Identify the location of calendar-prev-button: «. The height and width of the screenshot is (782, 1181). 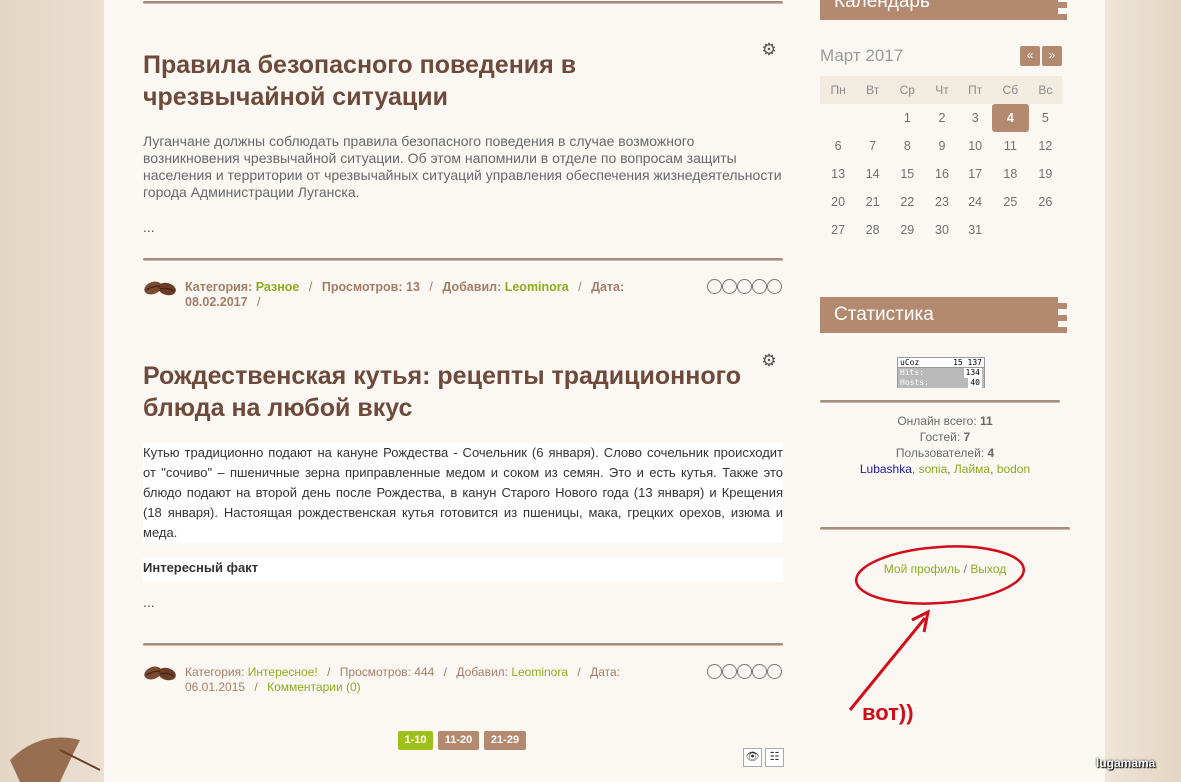
(1030, 56).